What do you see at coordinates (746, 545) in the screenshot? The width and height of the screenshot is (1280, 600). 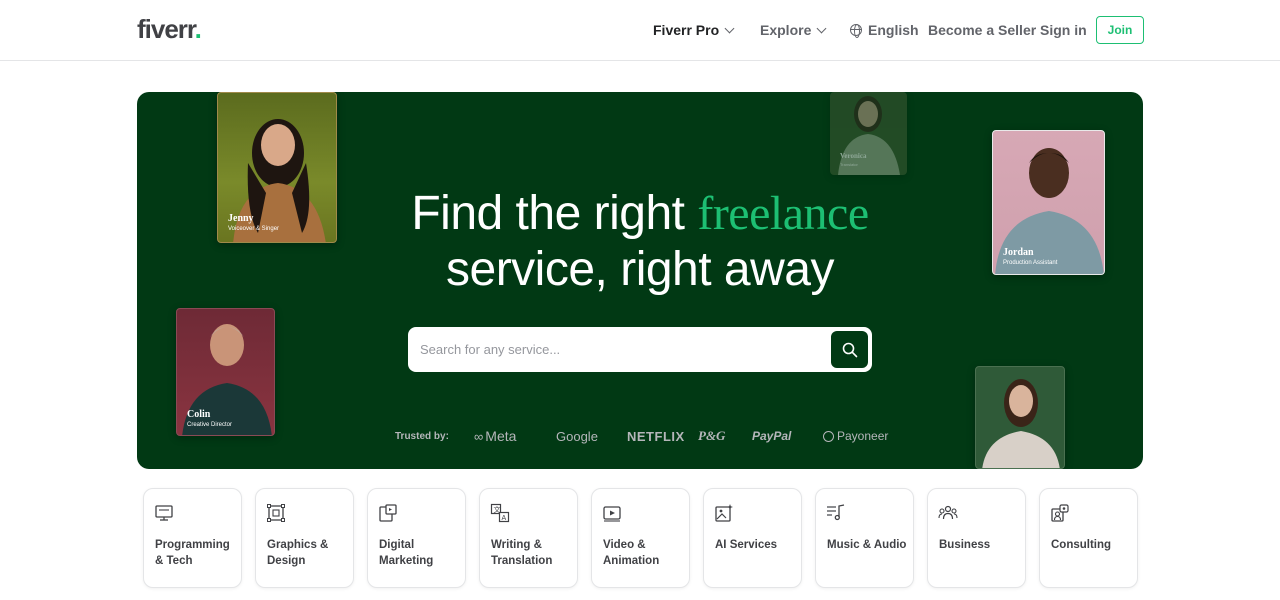 I see `category-label: AI Services` at bounding box center [746, 545].